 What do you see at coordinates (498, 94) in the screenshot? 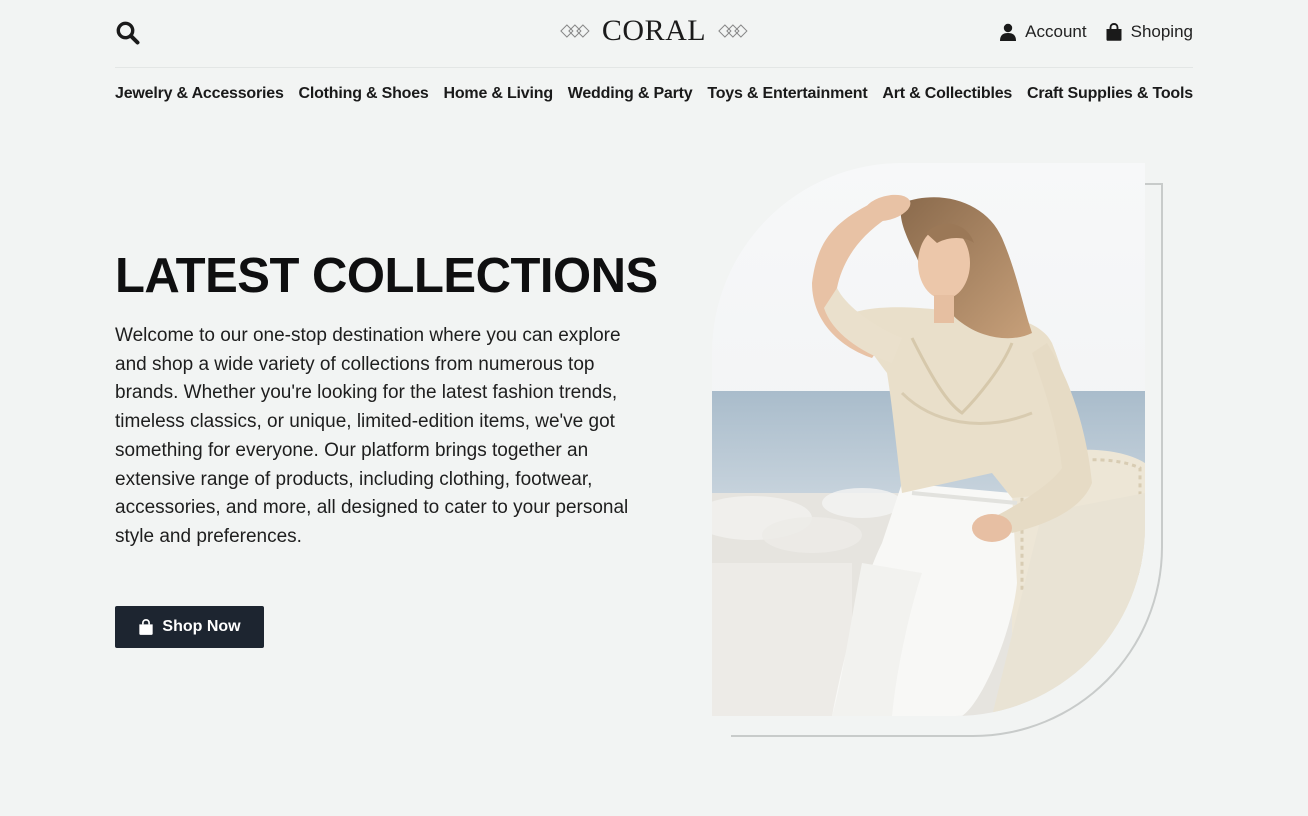
I see `nav-item-home-living: Home & Living` at bounding box center [498, 94].